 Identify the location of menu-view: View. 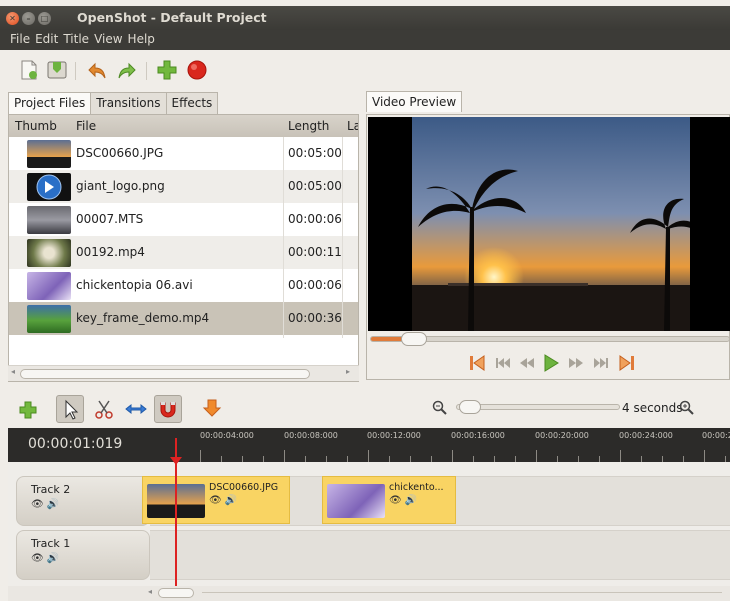
(110, 40).